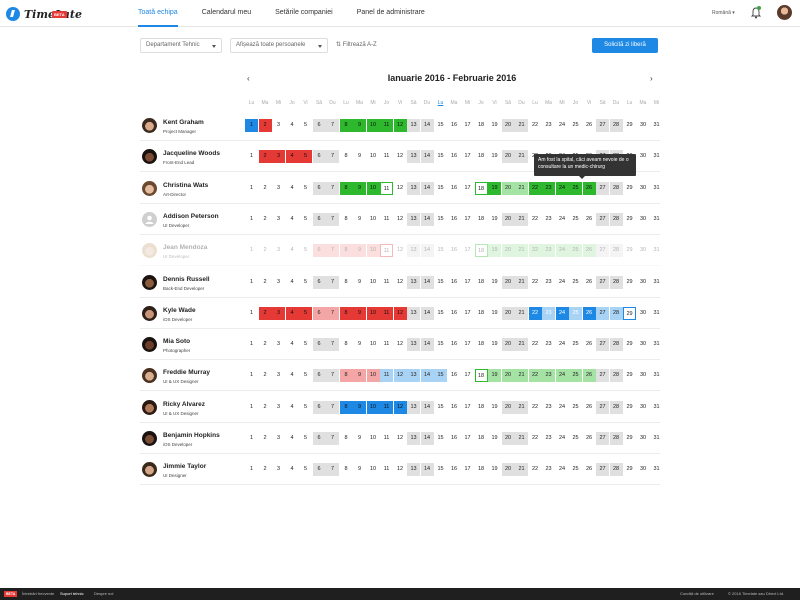 The height and width of the screenshot is (600, 800). What do you see at coordinates (440, 376) in the screenshot?
I see `day-cell: 15` at bounding box center [440, 376].